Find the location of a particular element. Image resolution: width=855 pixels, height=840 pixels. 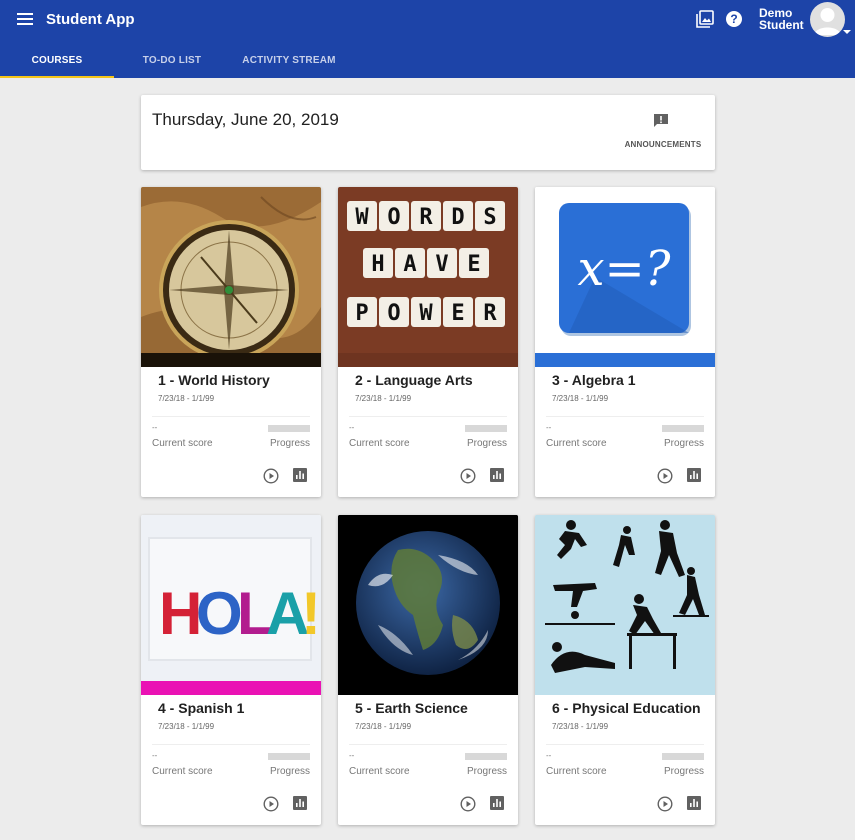

course-title: 5 - Earth Science is located at coordinates (411, 708).